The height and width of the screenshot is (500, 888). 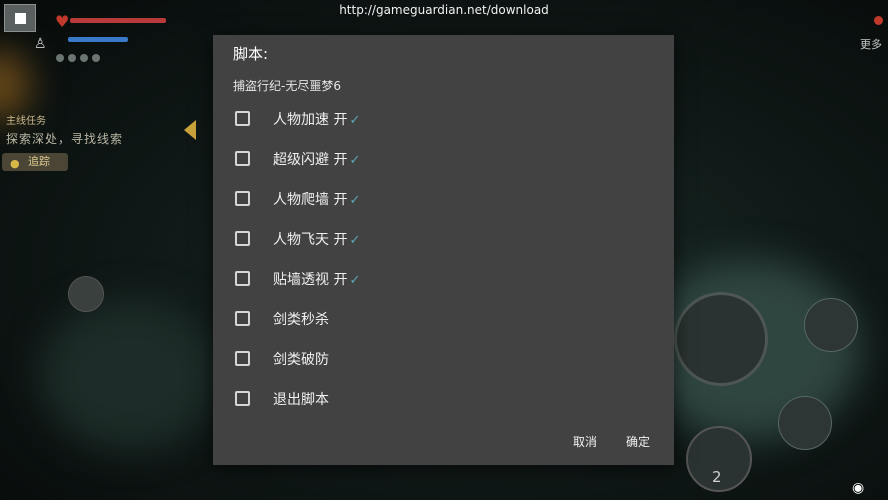 I want to click on option-7: 剑类破防, so click(x=443, y=358).